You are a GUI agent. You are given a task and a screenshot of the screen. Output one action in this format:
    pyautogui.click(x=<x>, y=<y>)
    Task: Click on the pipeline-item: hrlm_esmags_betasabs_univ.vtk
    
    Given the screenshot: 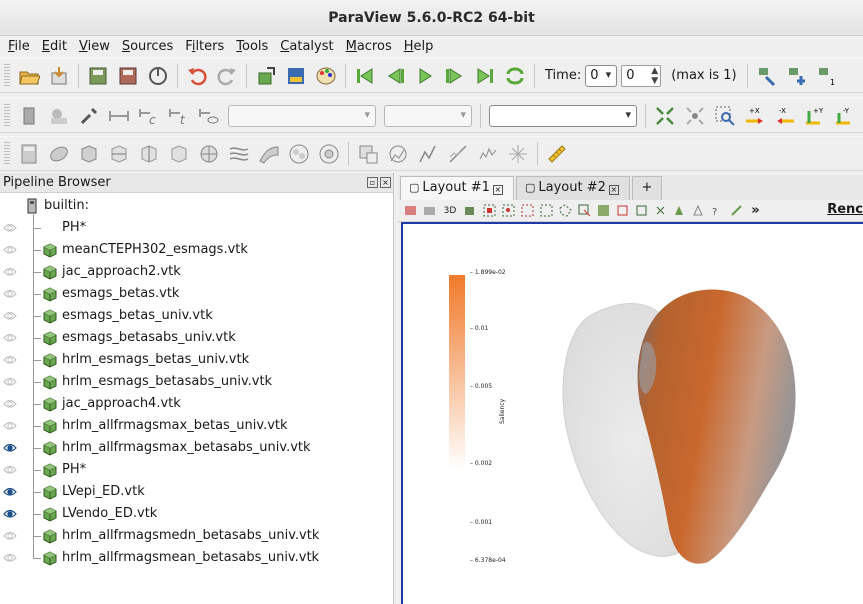 What is the action you would take?
    pyautogui.click(x=196, y=382)
    